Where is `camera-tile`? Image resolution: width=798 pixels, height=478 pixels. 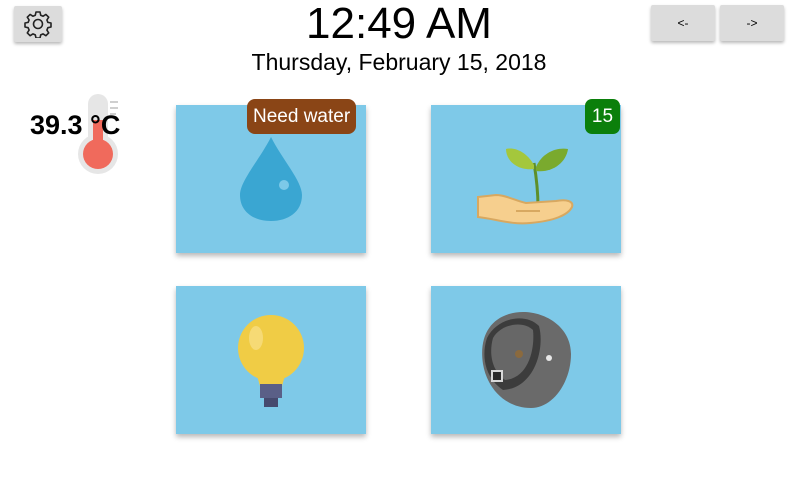 camera-tile is located at coordinates (526, 360).